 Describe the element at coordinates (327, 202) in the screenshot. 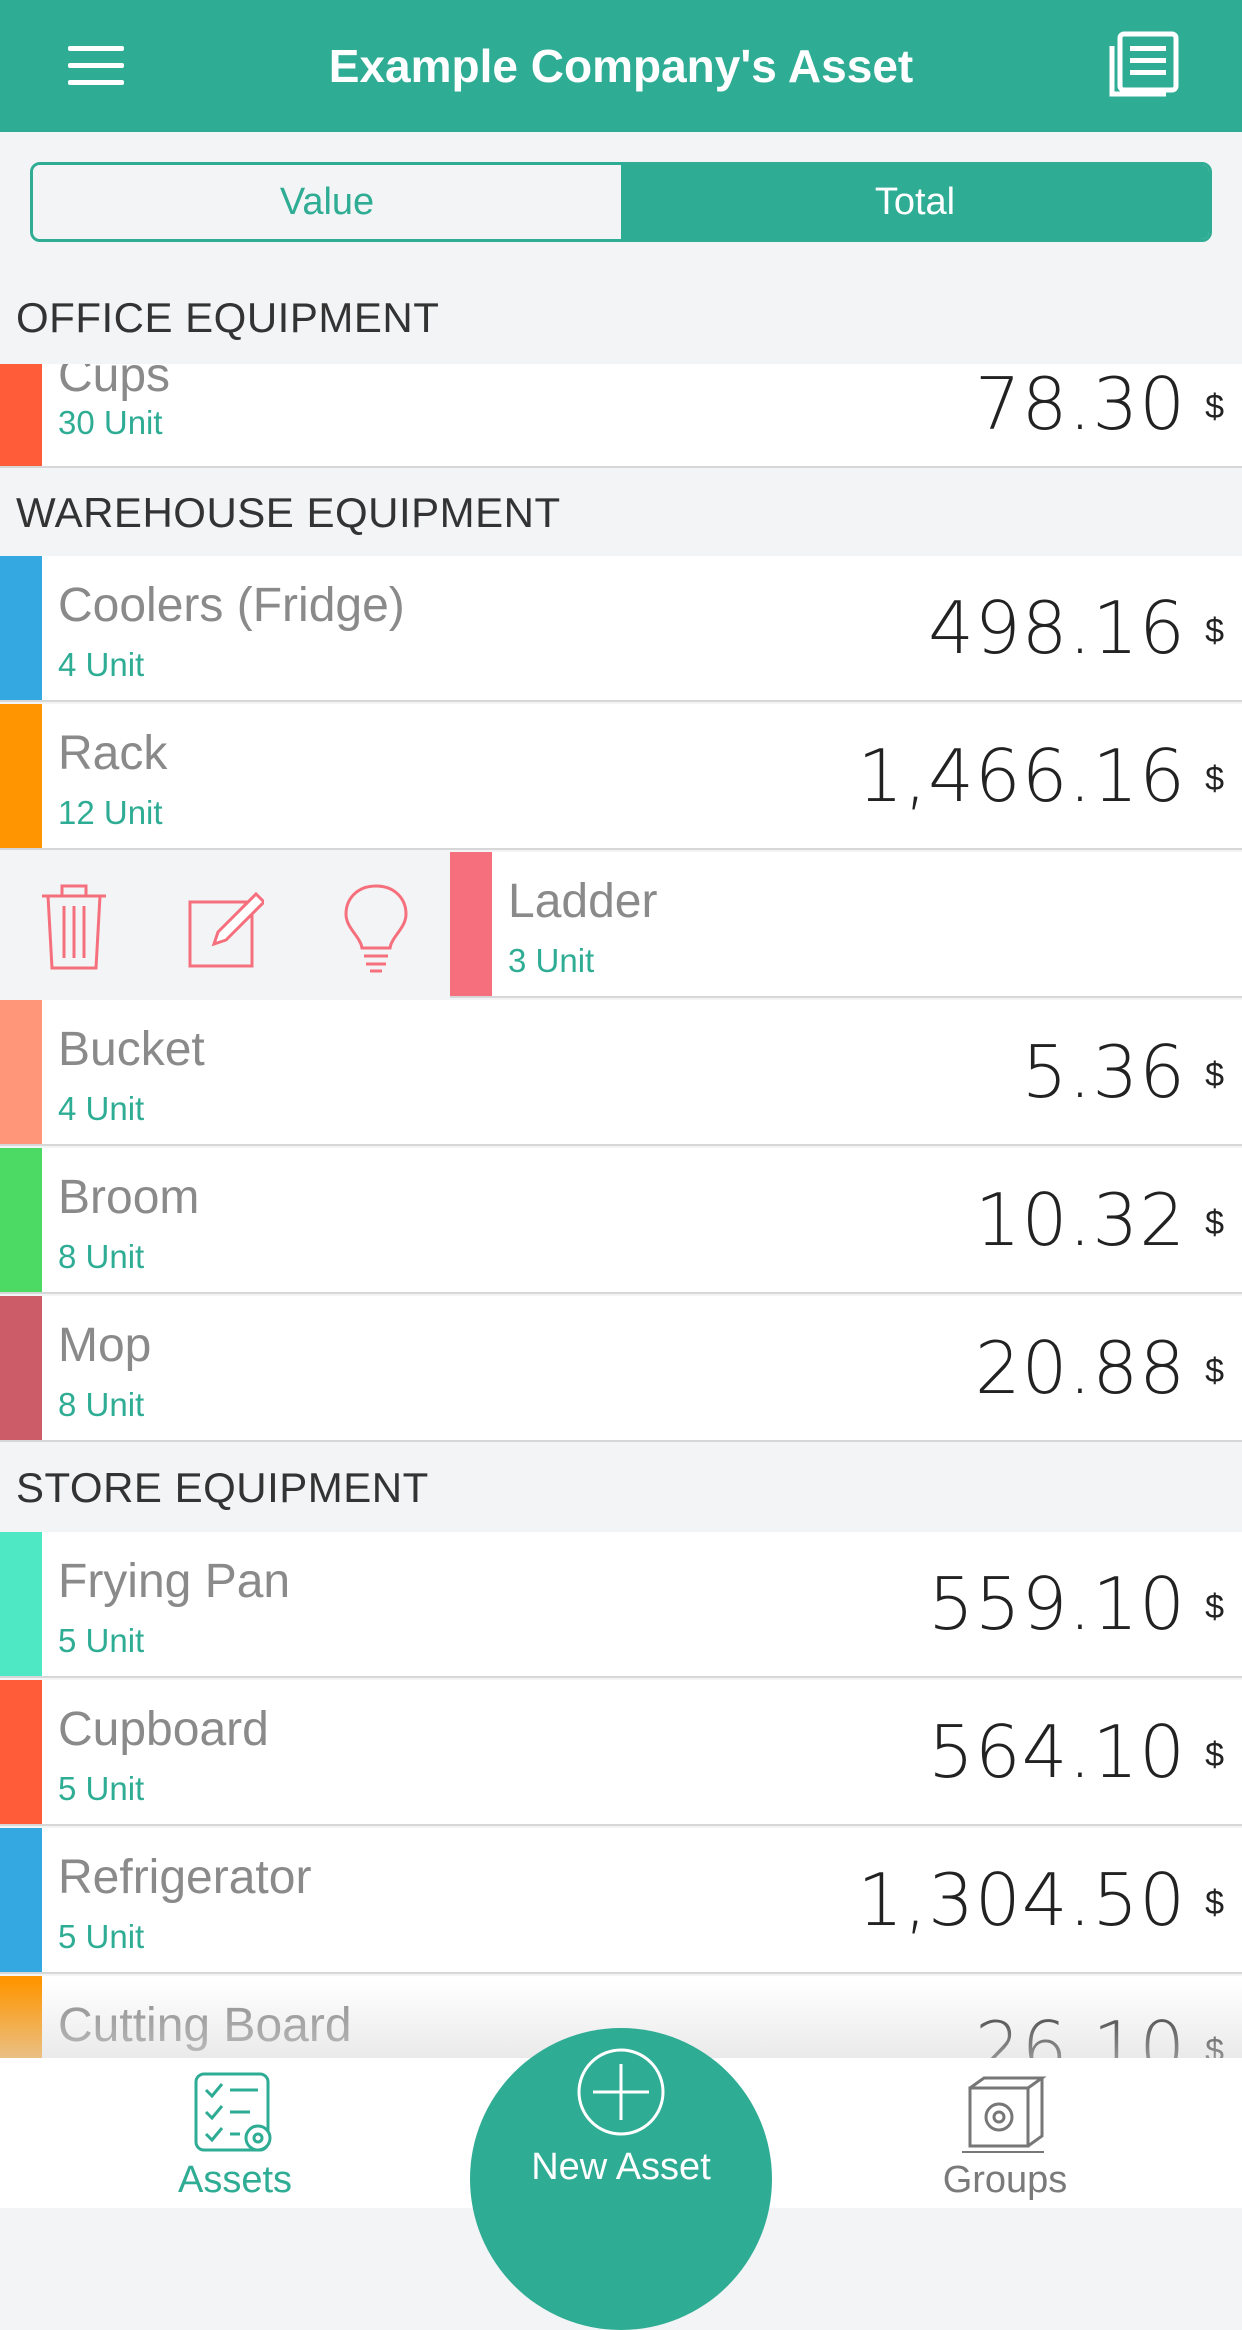

I see `segment-value: Value` at that location.